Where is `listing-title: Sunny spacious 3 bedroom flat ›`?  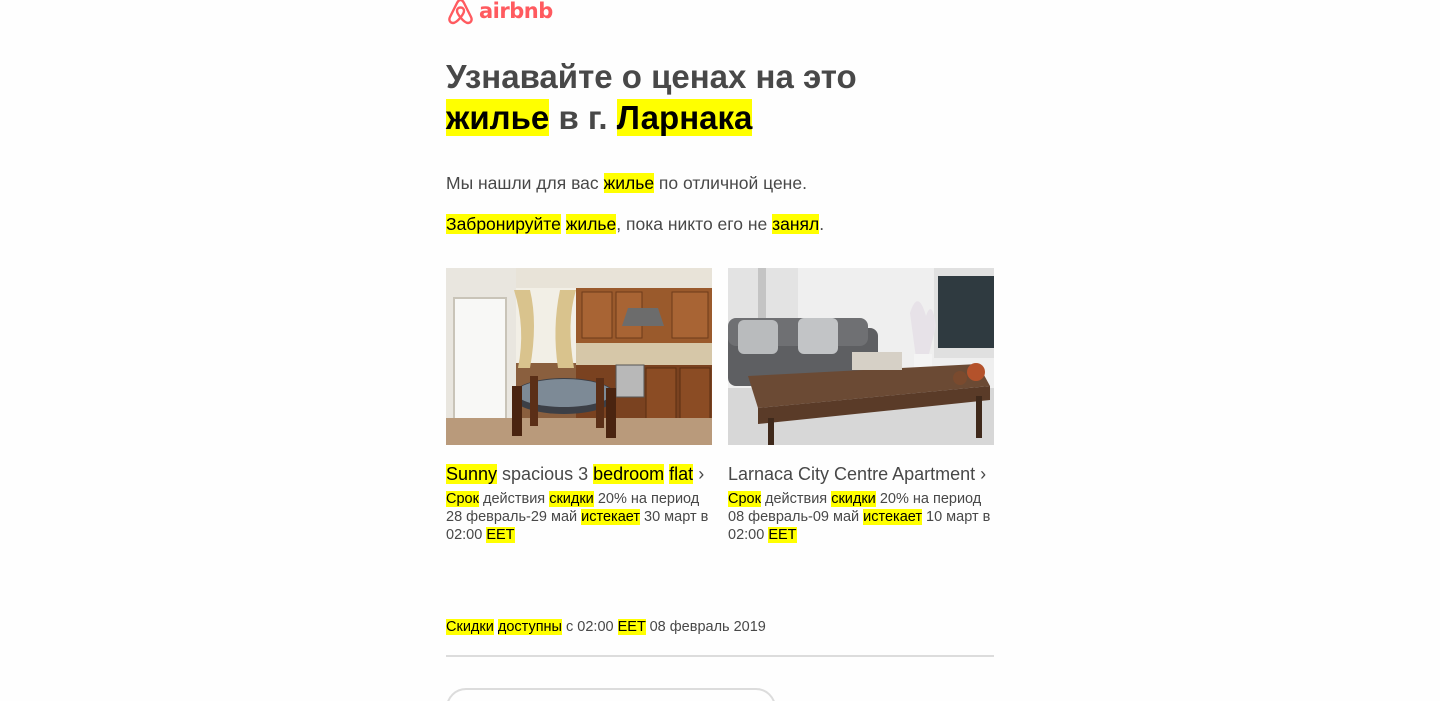 listing-title: Sunny spacious 3 bedroom flat › is located at coordinates (579, 474).